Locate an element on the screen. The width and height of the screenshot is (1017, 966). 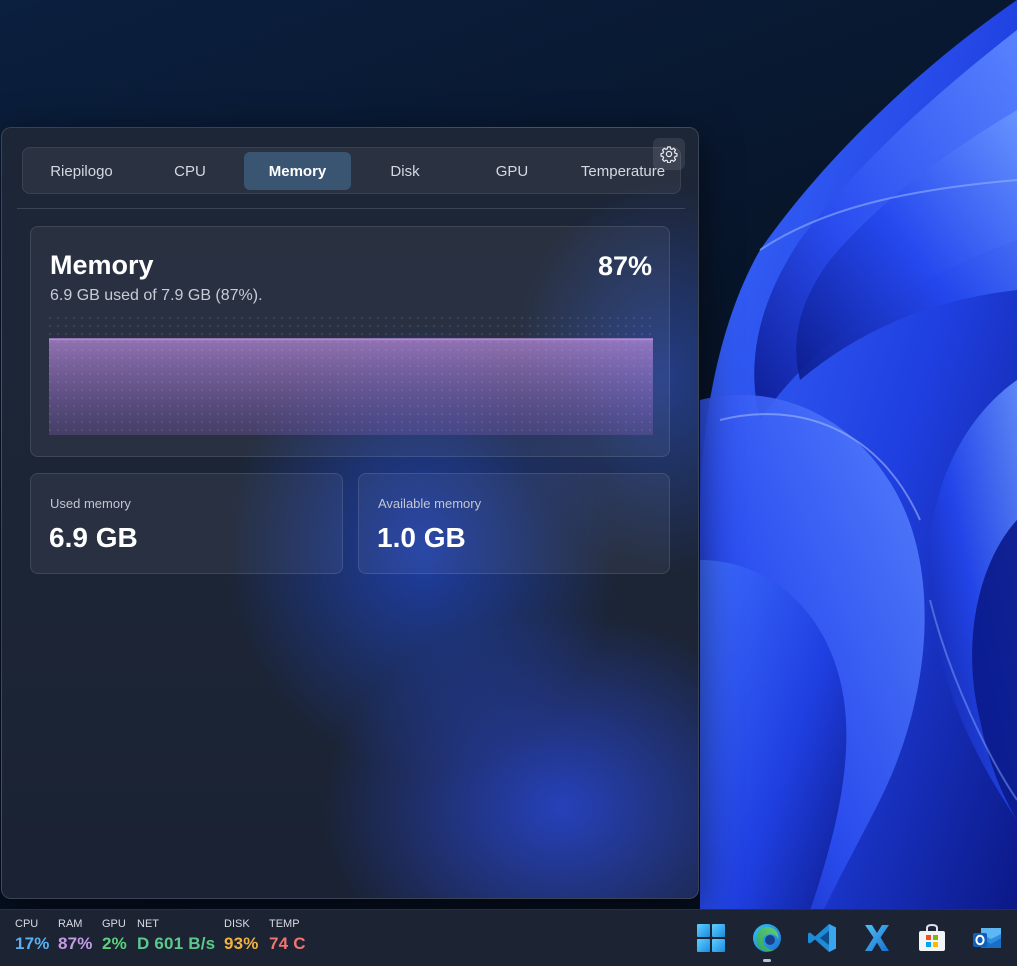
available-memory-label: Available memory is located at coordinates (430, 503).